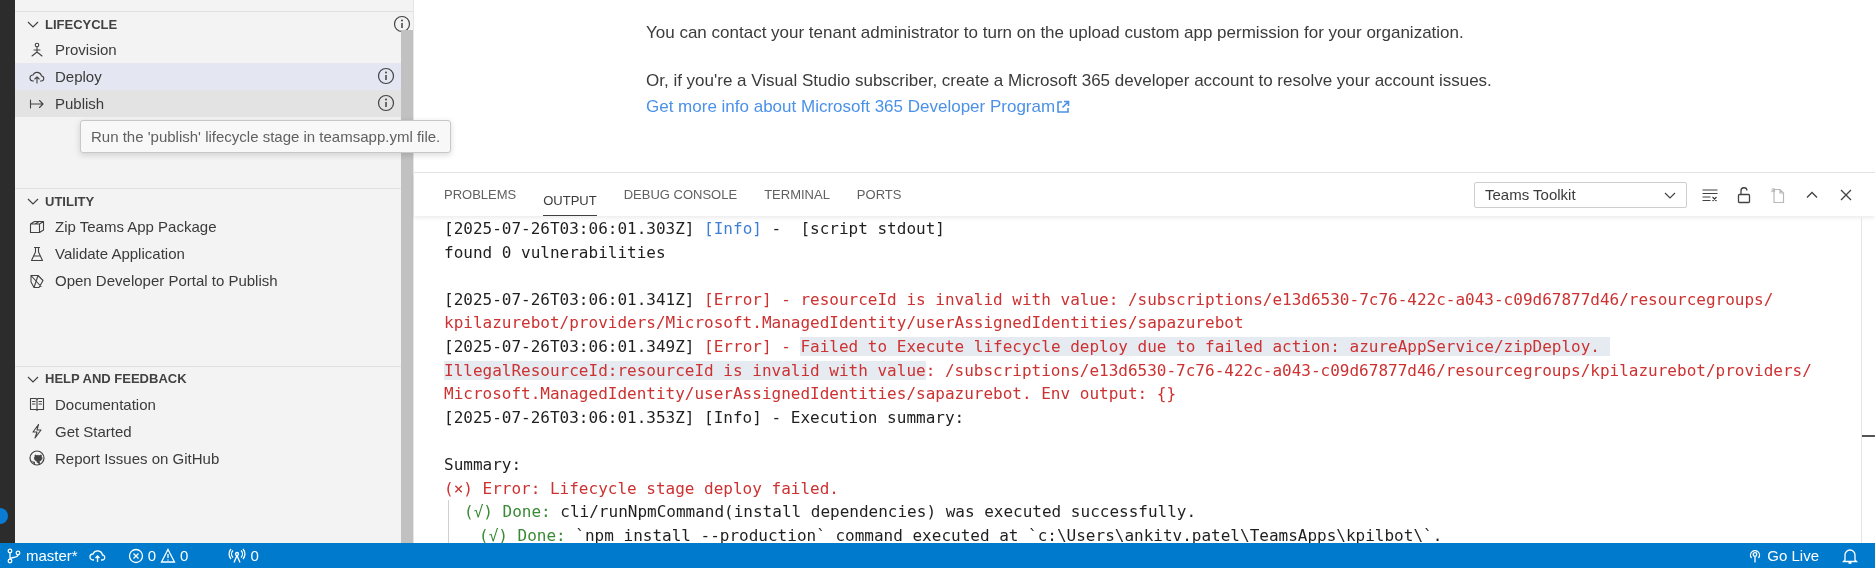 The width and height of the screenshot is (1875, 568). I want to click on ports-status: 0, so click(243, 555).